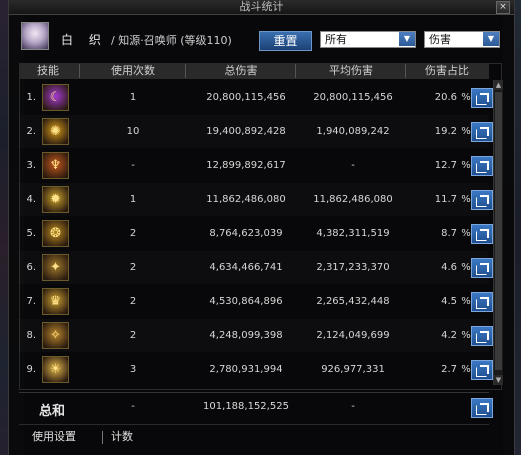  Describe the element at coordinates (498, 380) in the screenshot. I see `scroll-down-button: ▼` at that location.